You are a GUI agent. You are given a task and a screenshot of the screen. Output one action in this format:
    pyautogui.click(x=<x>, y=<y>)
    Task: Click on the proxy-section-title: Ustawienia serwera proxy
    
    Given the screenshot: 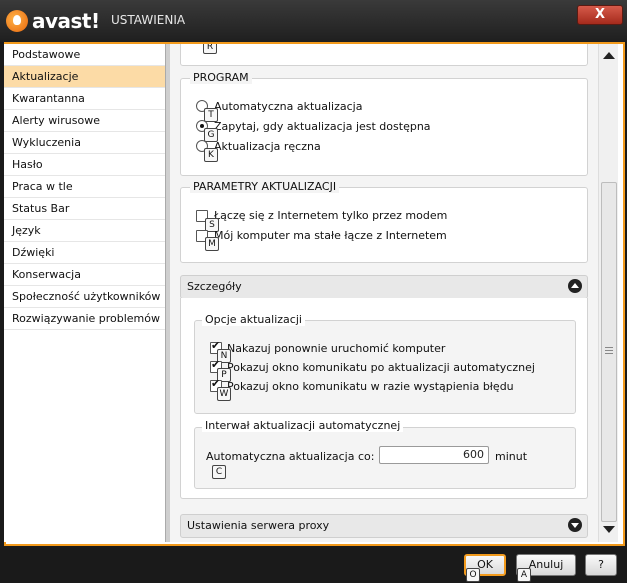 What is the action you would take?
    pyautogui.click(x=258, y=525)
    